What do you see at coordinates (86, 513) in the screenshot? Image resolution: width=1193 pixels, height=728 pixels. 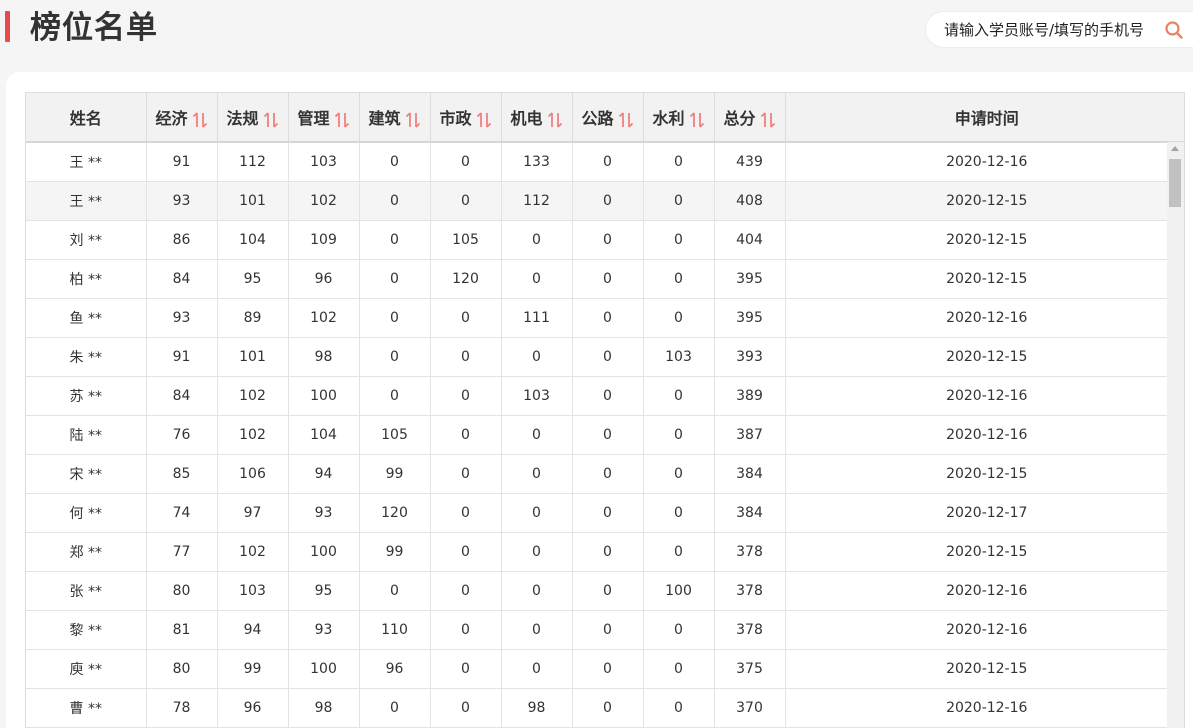 I see `table-cell-name: 何 **` at bounding box center [86, 513].